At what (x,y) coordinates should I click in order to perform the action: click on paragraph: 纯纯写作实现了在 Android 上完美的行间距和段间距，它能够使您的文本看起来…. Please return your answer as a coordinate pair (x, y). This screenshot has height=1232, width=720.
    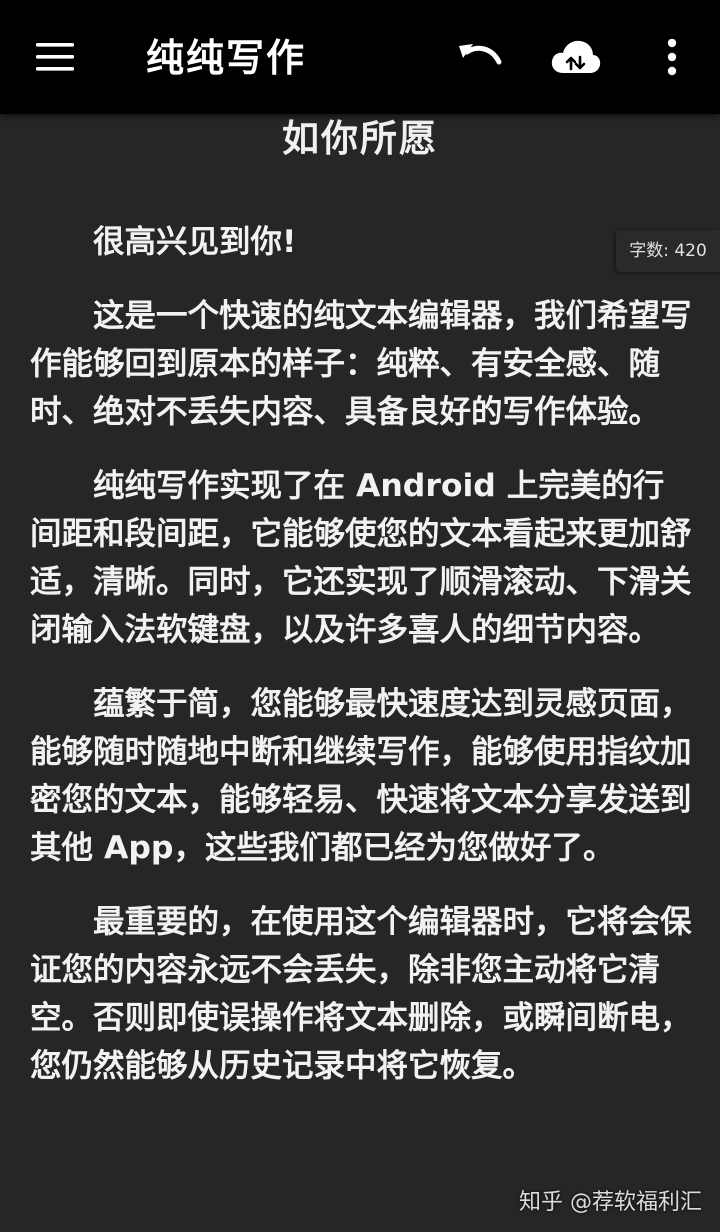
    Looking at the image, I should click on (362, 558).